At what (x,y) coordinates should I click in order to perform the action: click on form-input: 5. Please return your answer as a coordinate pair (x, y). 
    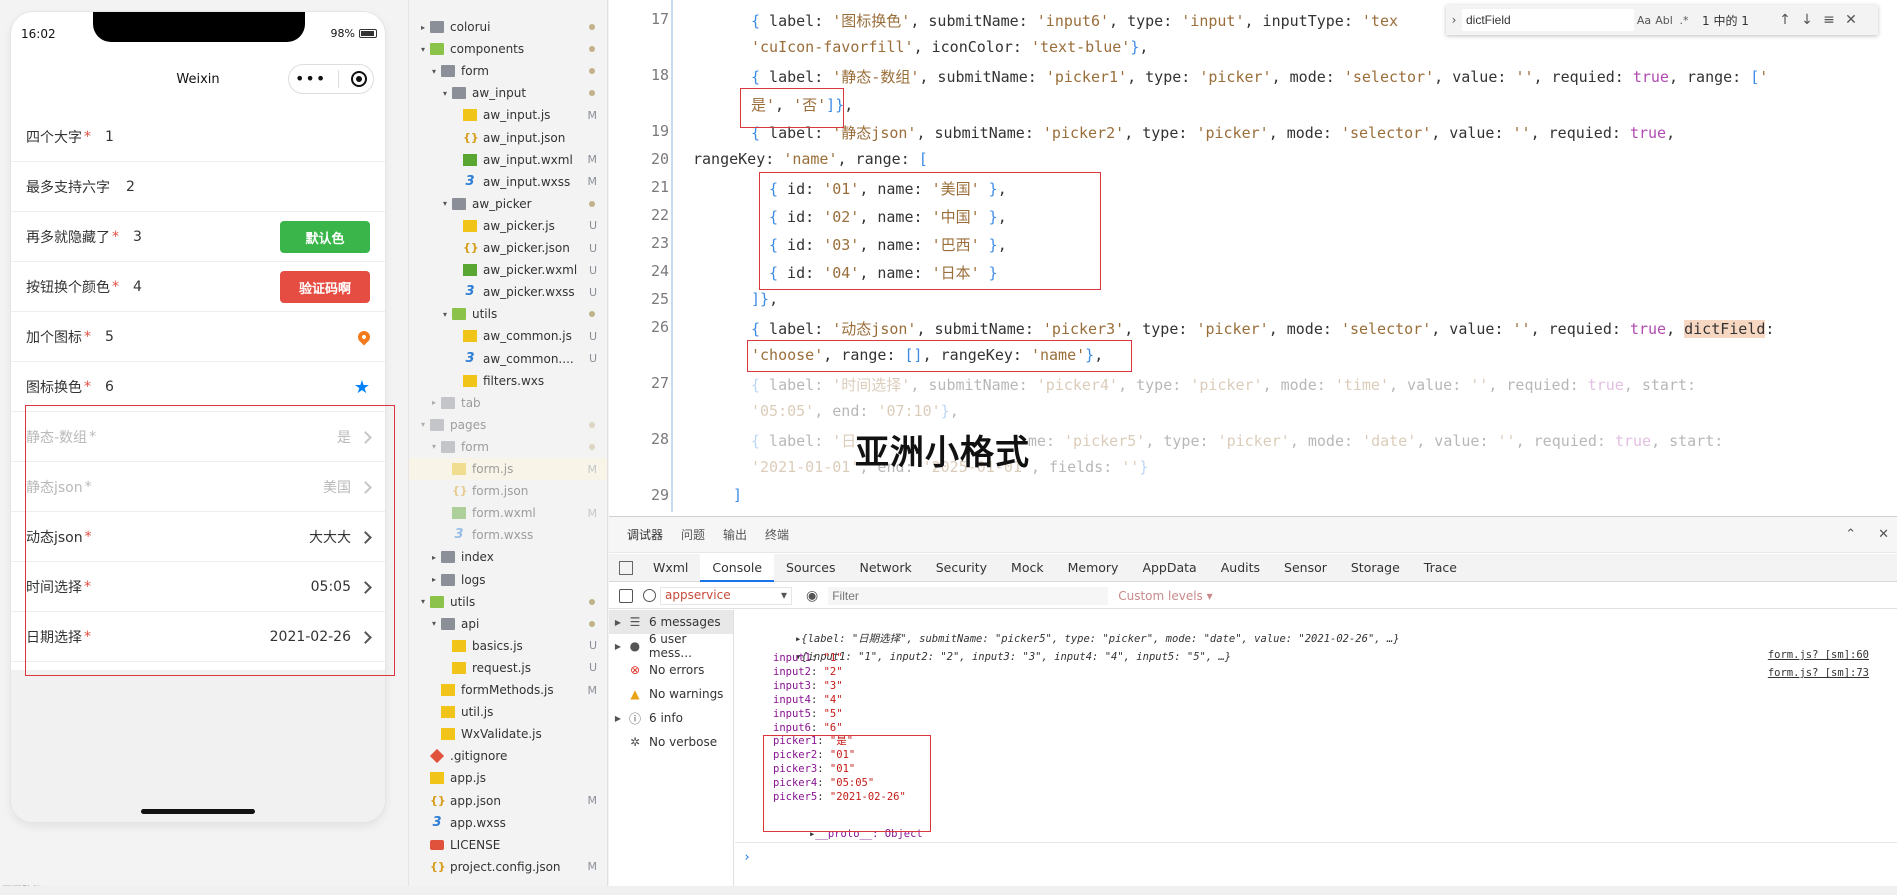
    Looking at the image, I should click on (109, 337).